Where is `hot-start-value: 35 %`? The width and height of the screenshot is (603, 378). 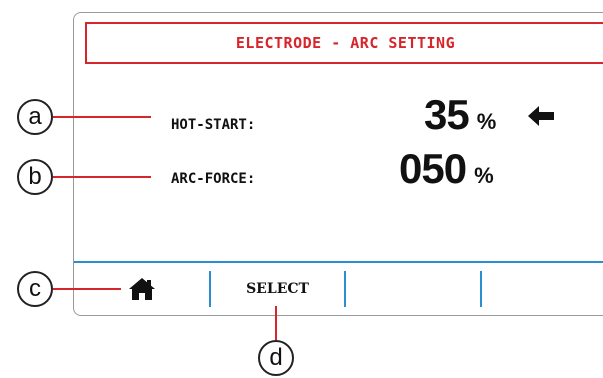
hot-start-value: 35 % is located at coordinates (460, 115).